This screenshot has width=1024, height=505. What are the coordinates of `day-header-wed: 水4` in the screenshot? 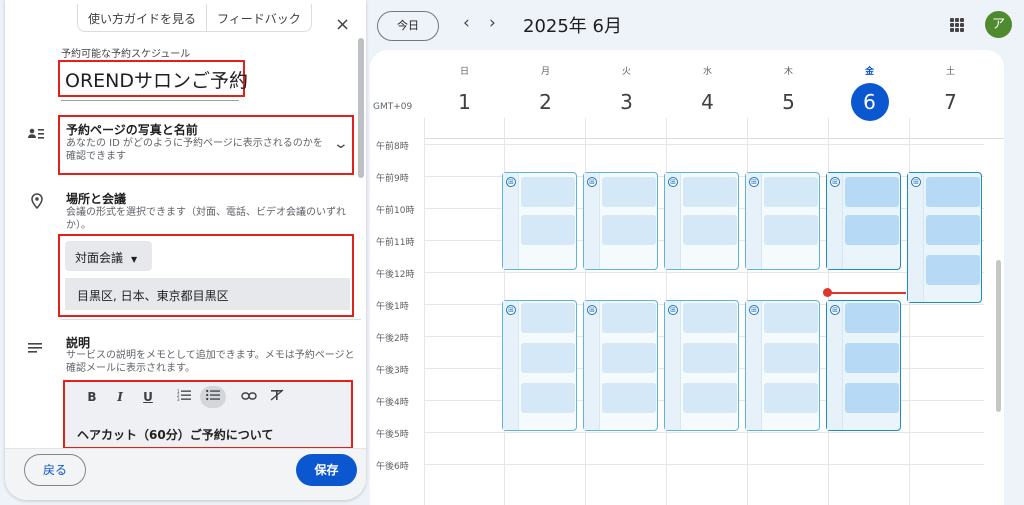 It's located at (707, 92).